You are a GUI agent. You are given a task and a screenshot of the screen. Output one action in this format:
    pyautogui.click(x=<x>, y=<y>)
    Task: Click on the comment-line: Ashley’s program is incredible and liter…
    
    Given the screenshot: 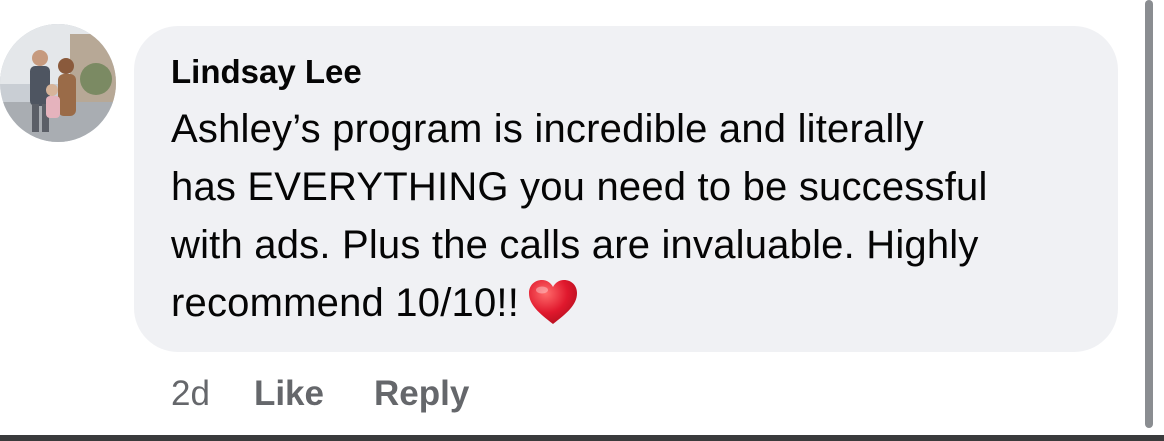 What is the action you would take?
    pyautogui.click(x=547, y=129)
    